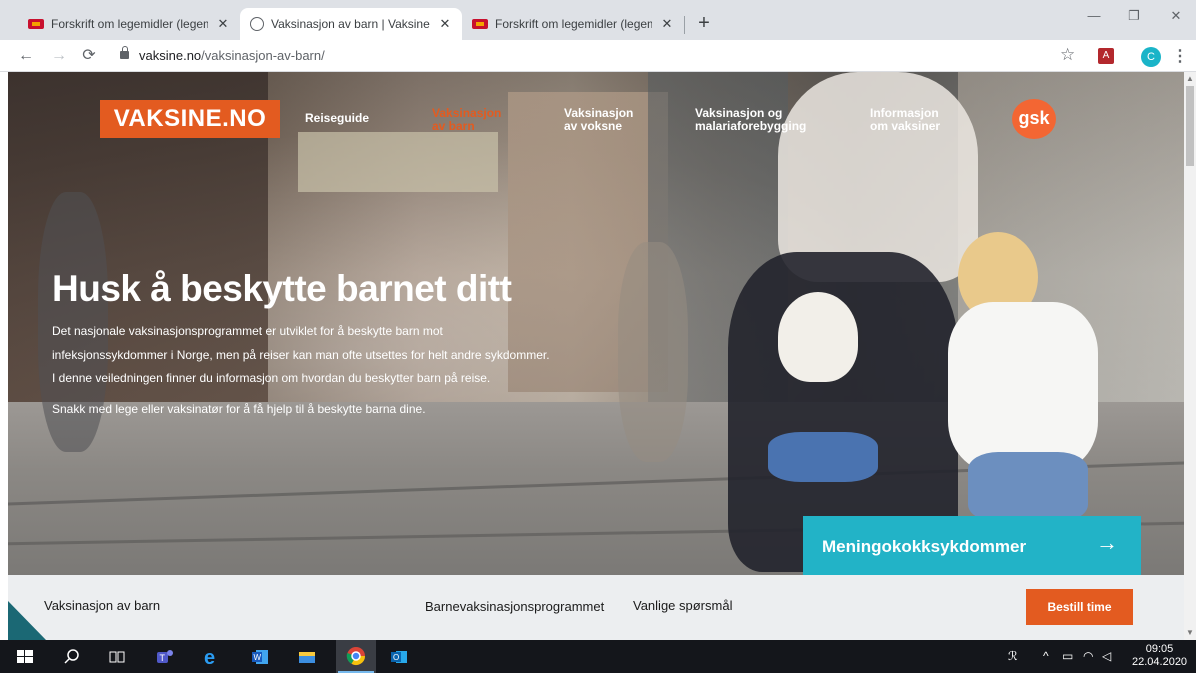  Describe the element at coordinates (117, 657) in the screenshot. I see `task-view-icon` at that location.